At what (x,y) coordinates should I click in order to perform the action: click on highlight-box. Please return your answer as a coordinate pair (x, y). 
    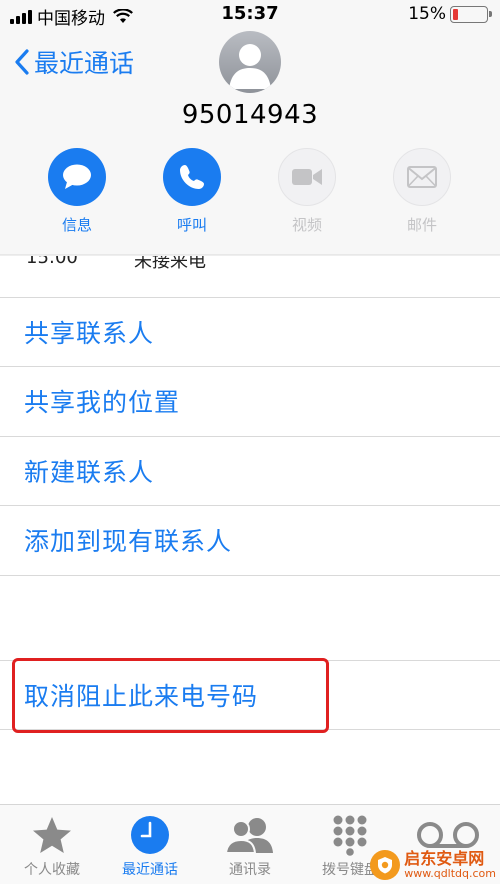
    Looking at the image, I should click on (170, 695).